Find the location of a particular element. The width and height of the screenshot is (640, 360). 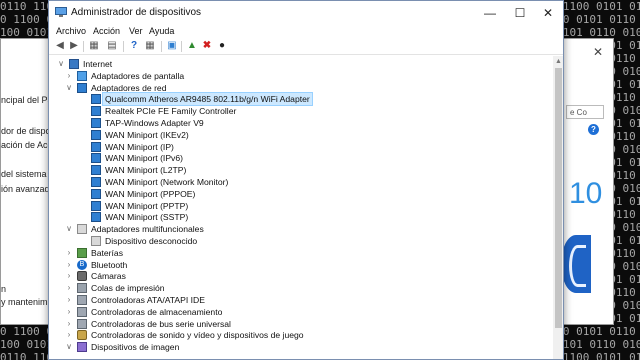

refresh-icon: ▤ is located at coordinates (112, 46).